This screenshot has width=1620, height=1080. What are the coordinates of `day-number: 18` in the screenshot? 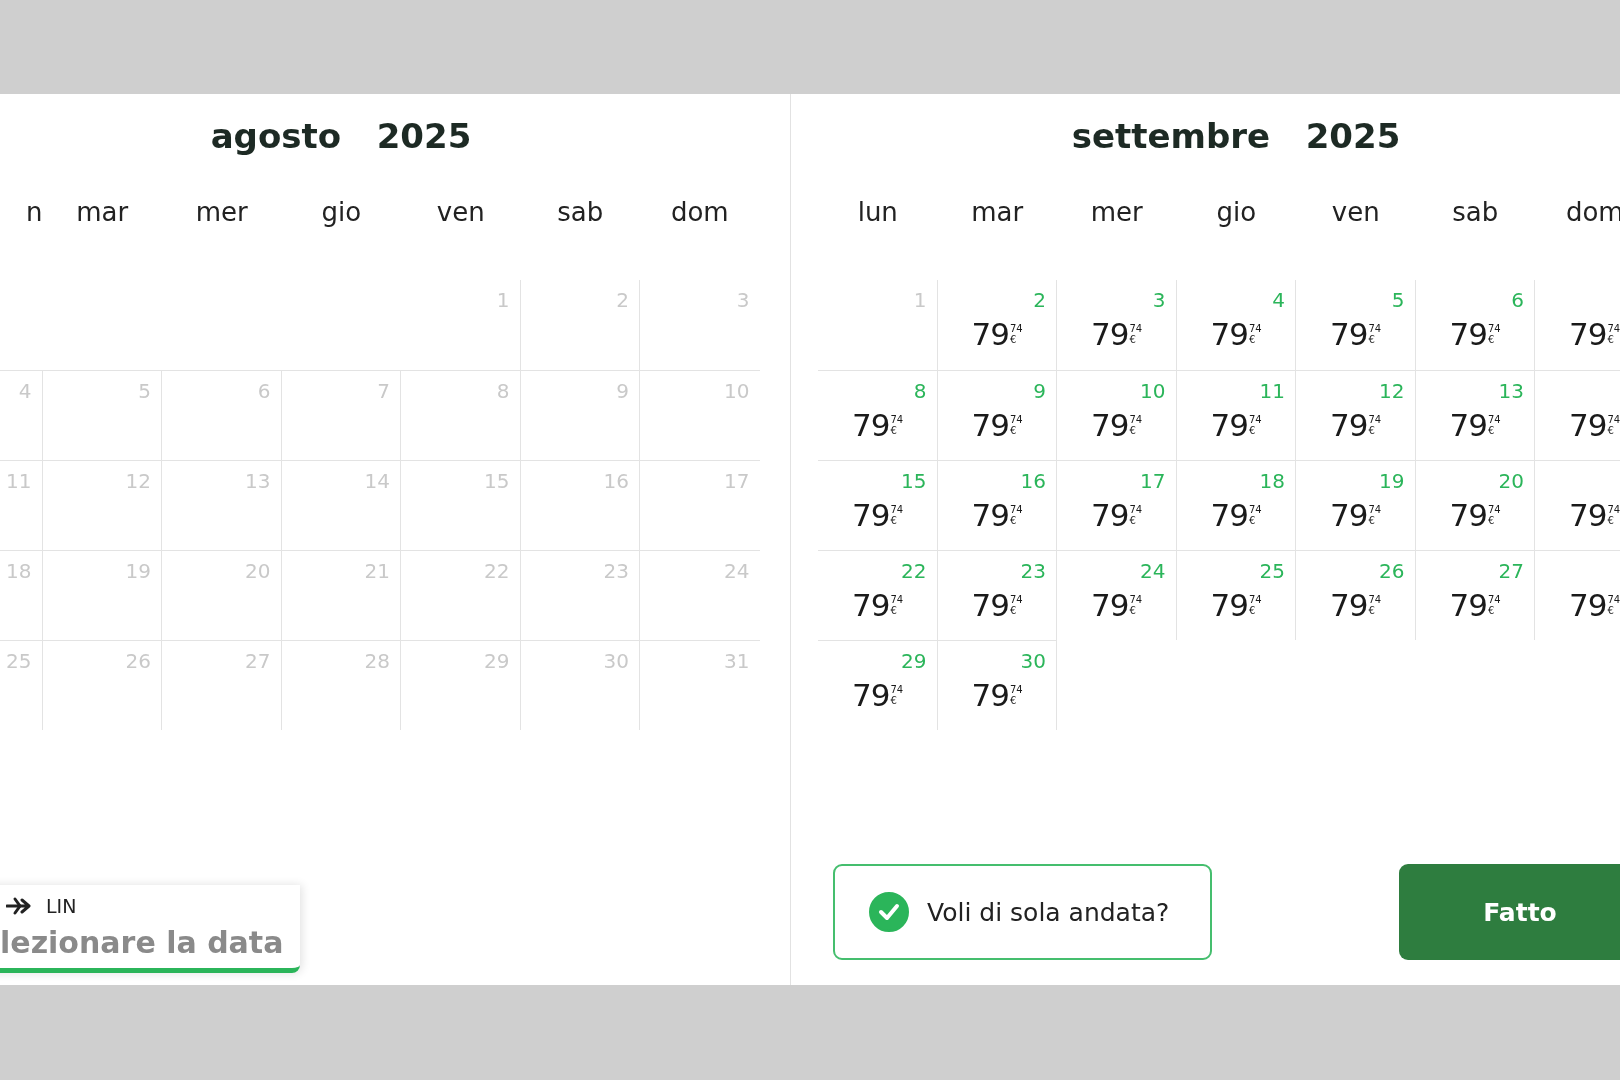 It's located at (1272, 481).